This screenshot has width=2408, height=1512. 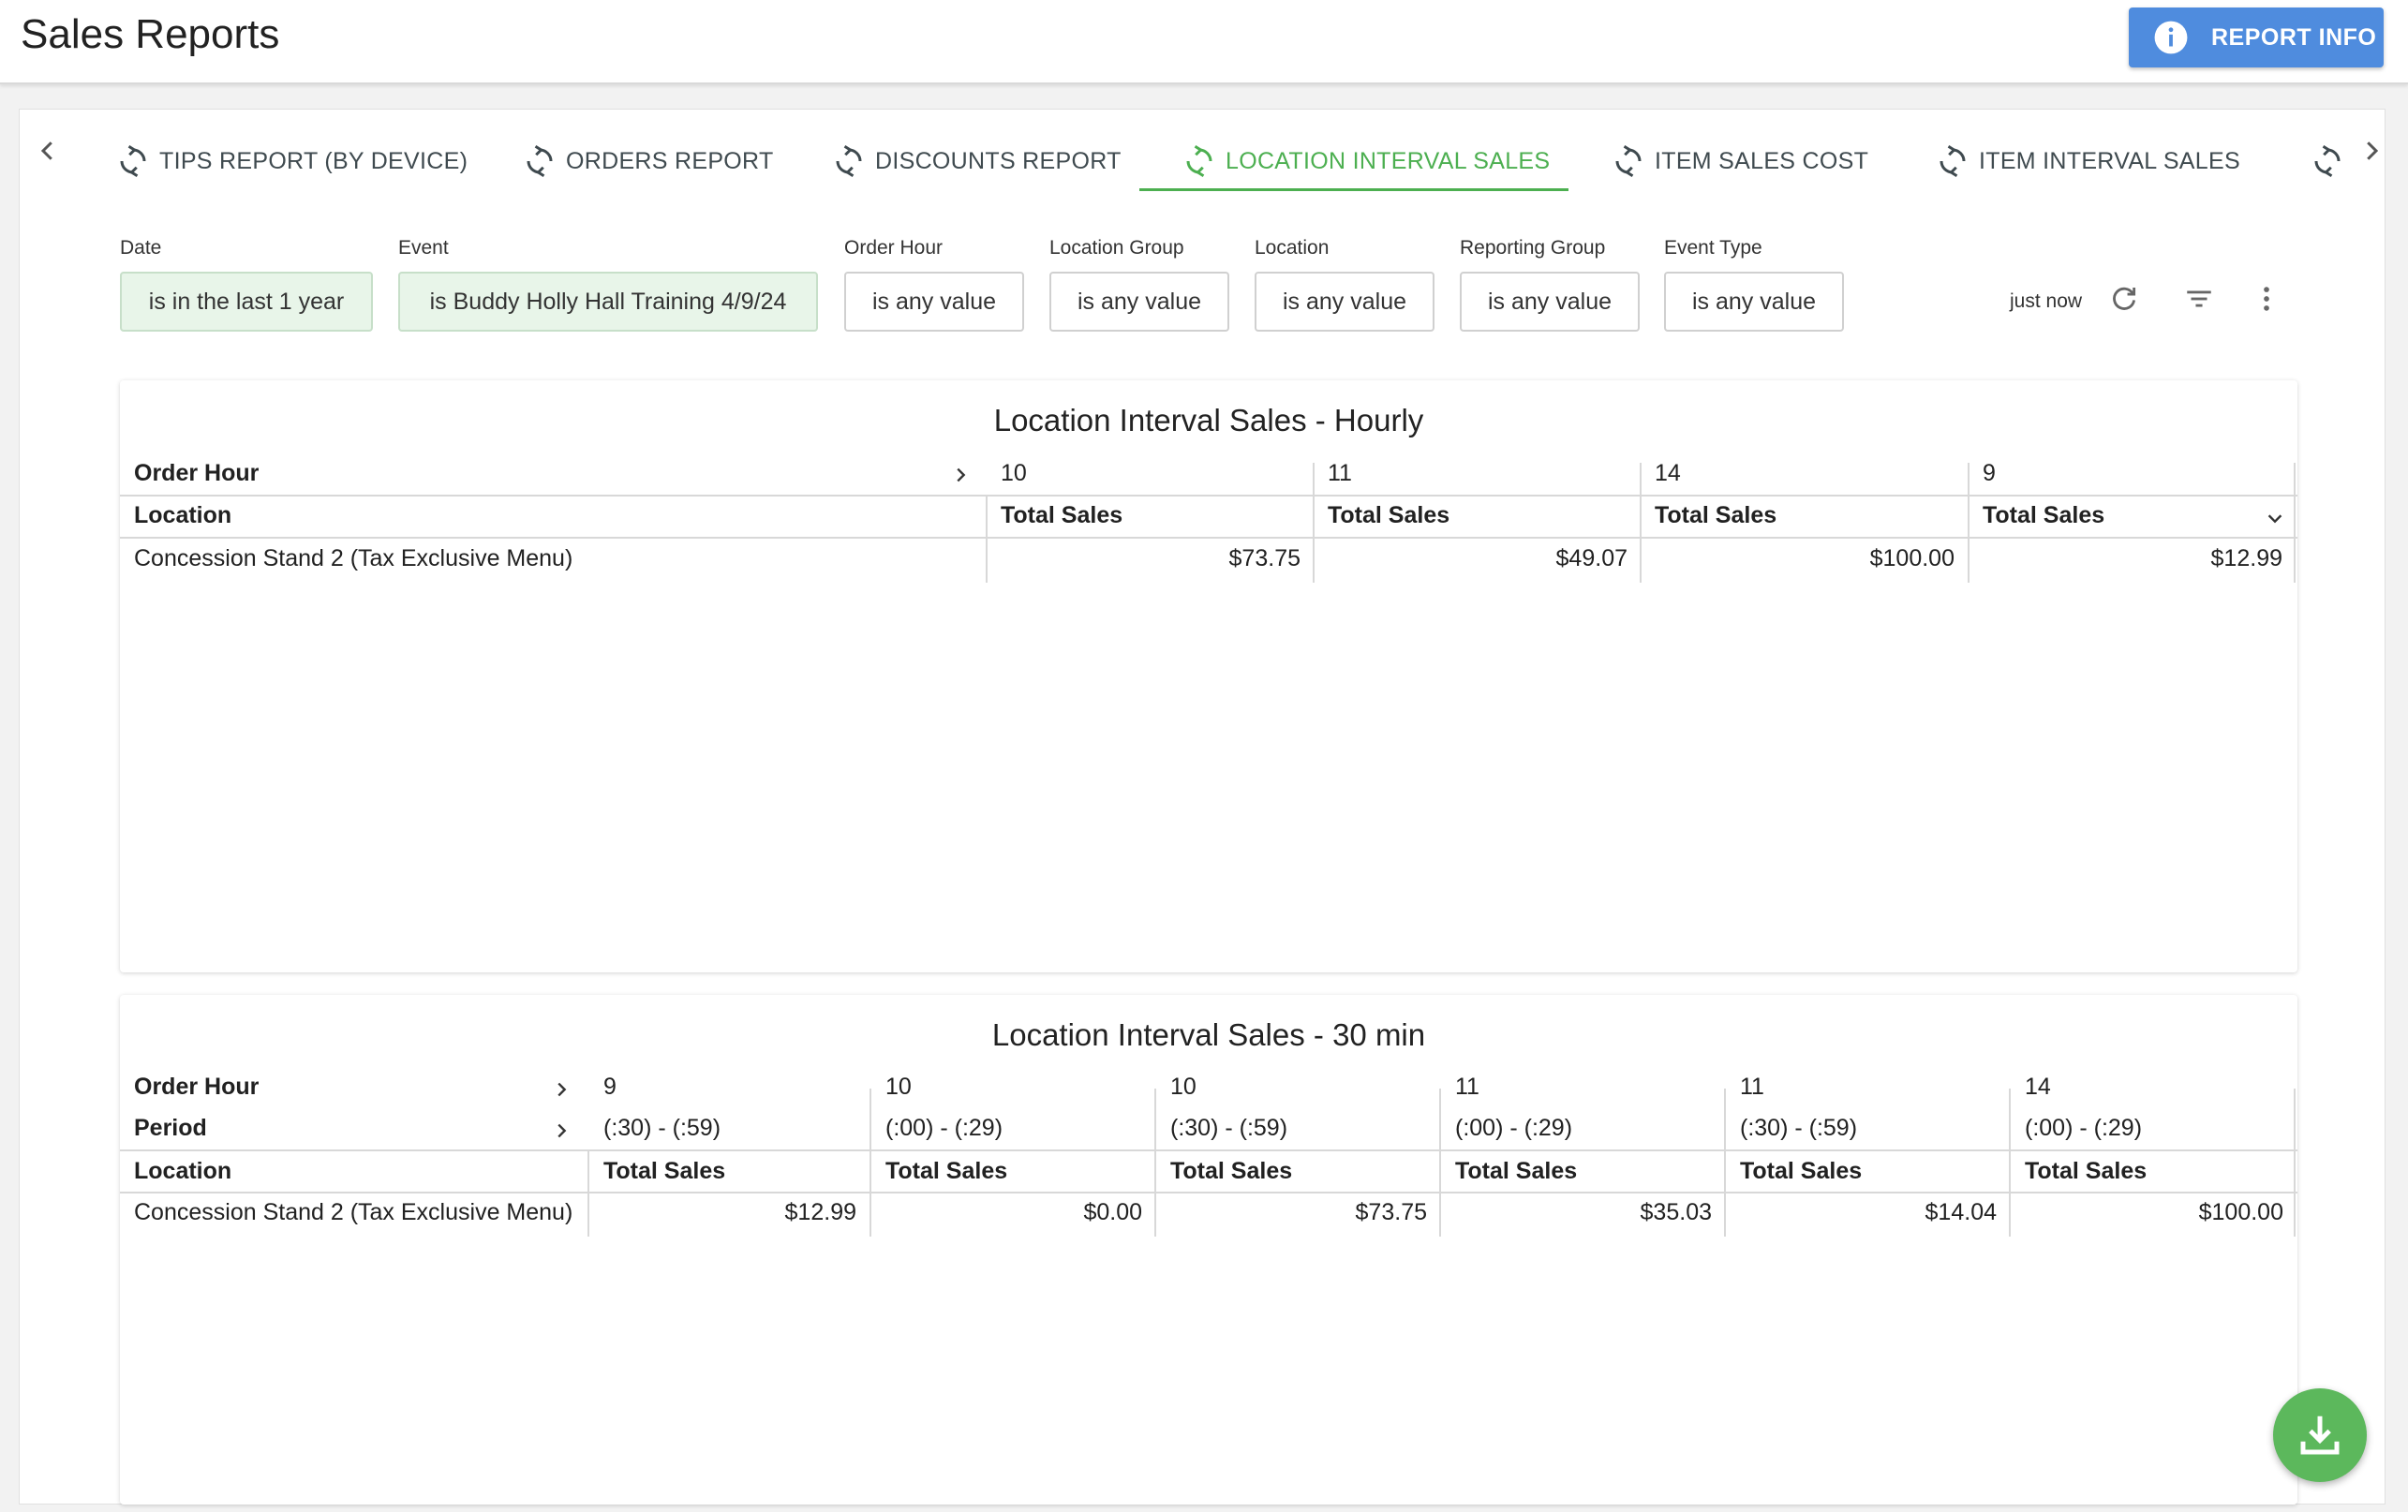 I want to click on filter-order-hour: is any value, so click(x=934, y=302).